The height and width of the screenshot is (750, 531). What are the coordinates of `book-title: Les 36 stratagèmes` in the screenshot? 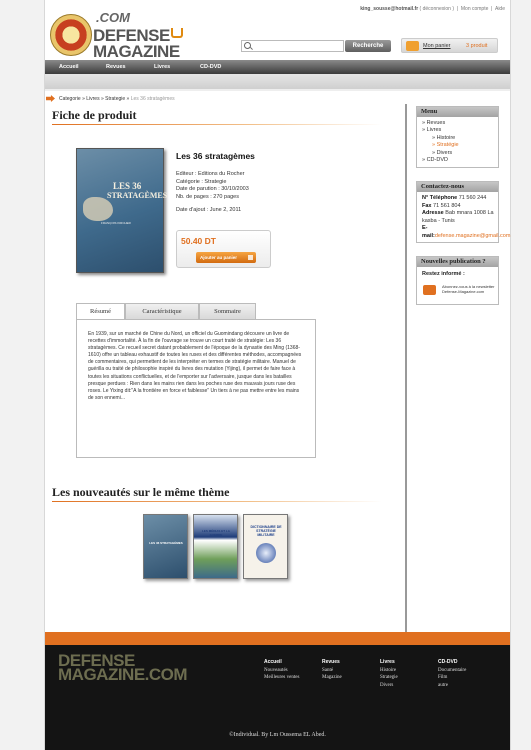 It's located at (215, 156).